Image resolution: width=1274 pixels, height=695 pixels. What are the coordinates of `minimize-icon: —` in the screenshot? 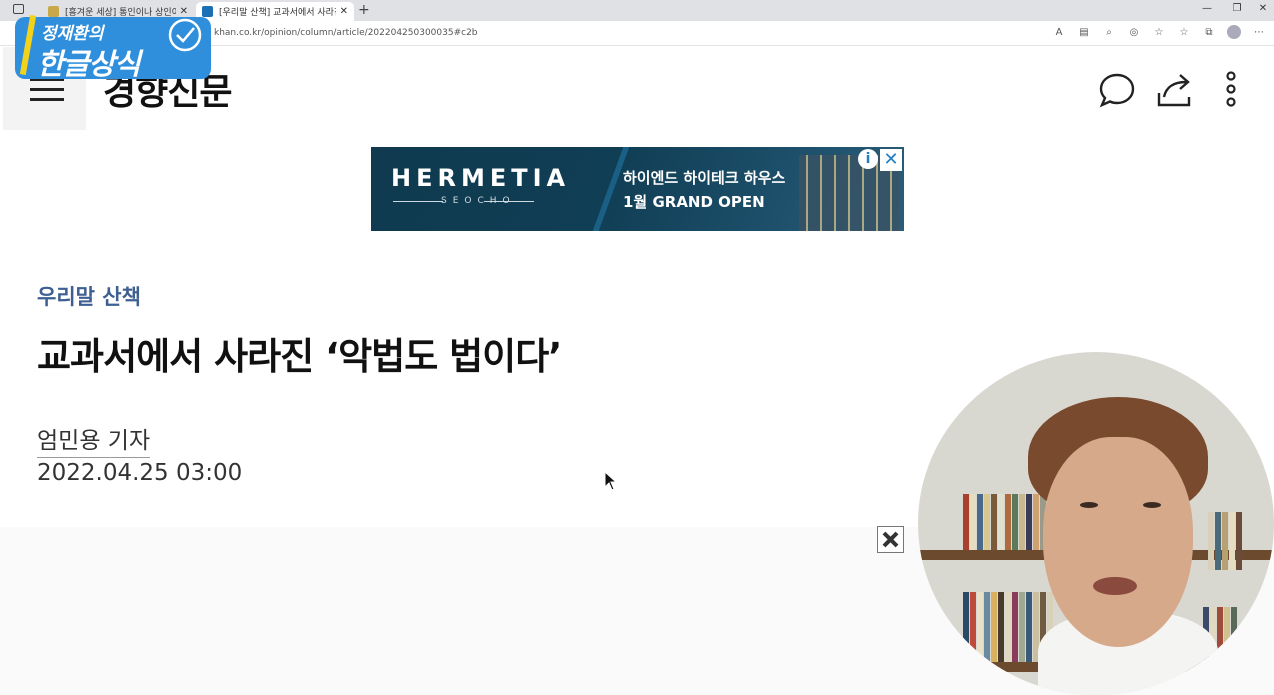 It's located at (1207, 8).